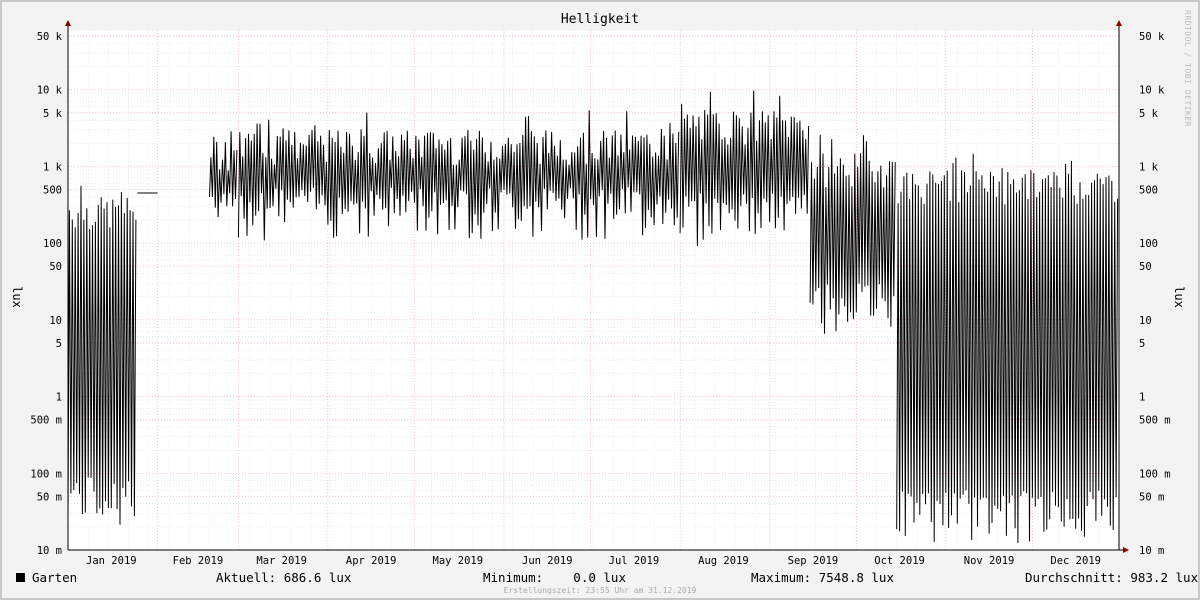 This screenshot has height=600, width=1200. I want to click on x-tick-label: Aug 2019, so click(723, 561).